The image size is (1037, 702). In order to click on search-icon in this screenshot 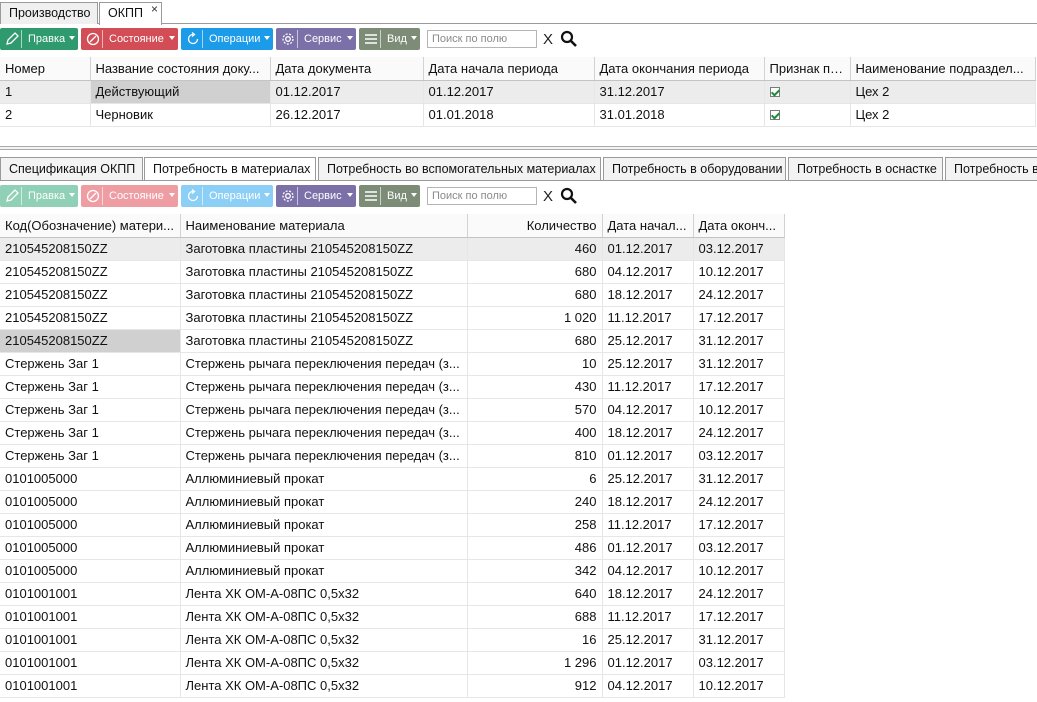, I will do `click(569, 196)`.